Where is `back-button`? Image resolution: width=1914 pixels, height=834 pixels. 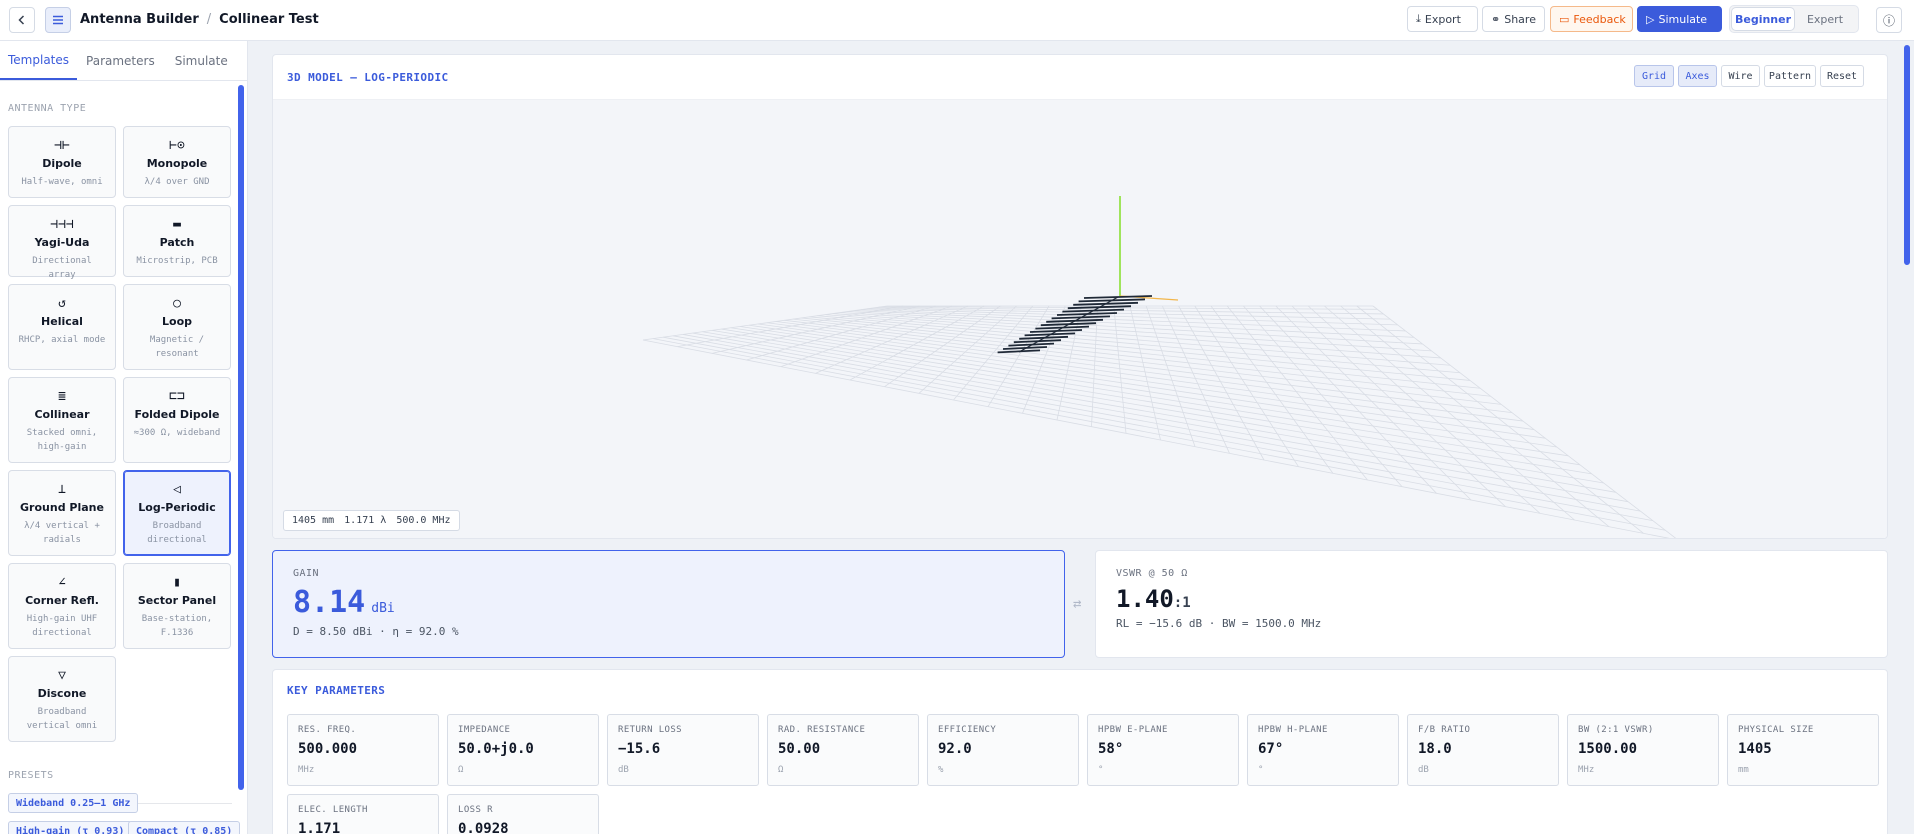
back-button is located at coordinates (22, 20).